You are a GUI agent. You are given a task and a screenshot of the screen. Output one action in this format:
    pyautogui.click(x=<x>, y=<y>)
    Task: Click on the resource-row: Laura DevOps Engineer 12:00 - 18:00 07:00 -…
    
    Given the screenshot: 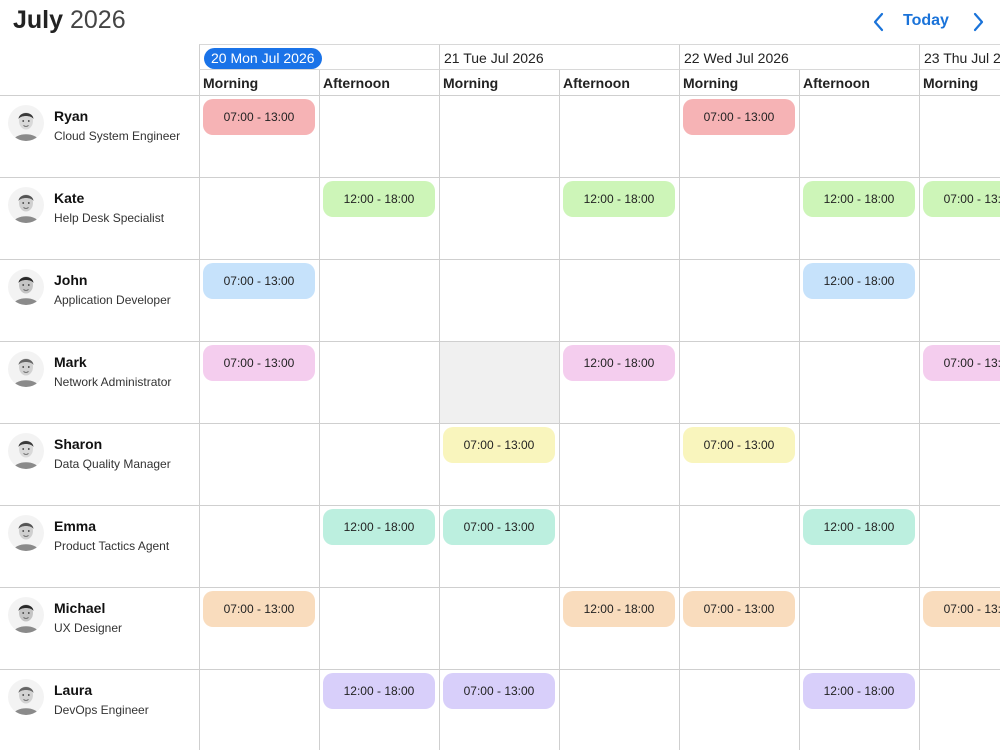 What is the action you would take?
    pyautogui.click(x=500, y=710)
    